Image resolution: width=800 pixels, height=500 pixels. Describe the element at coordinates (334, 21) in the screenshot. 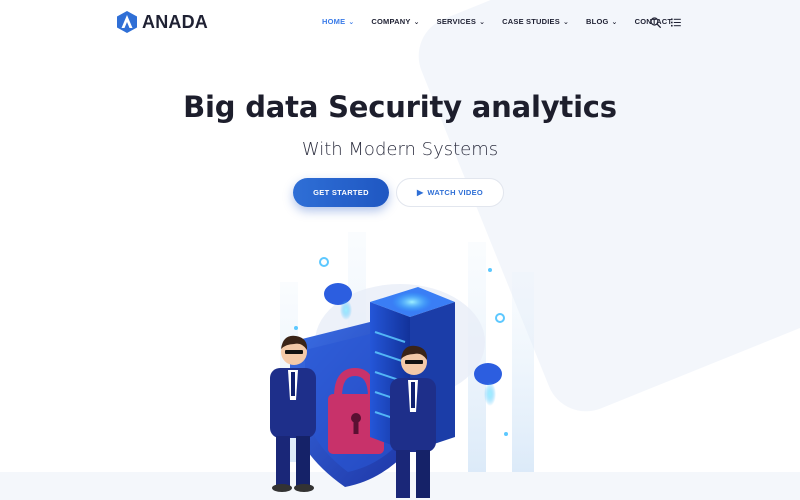

I see `nav-label: HOME` at that location.